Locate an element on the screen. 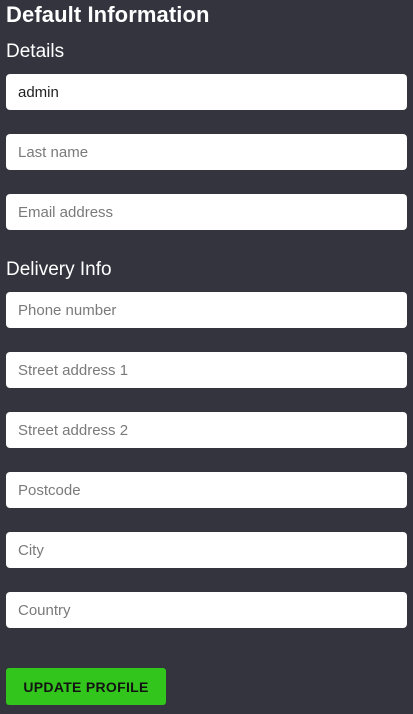 This screenshot has height=714, width=413. last-name-input is located at coordinates (206, 152).